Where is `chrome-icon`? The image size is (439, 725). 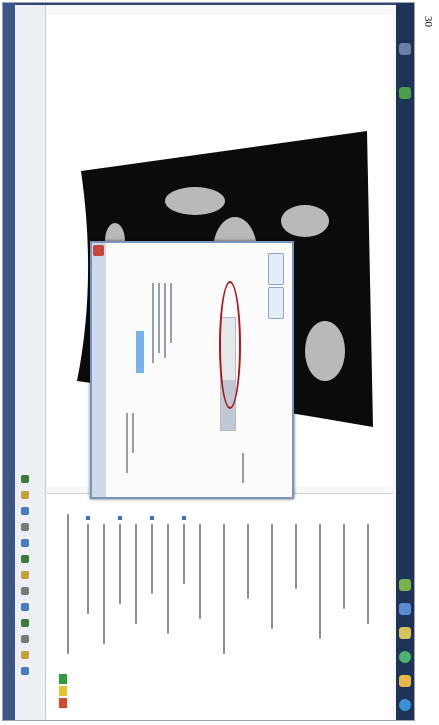 chrome-icon is located at coordinates (405, 657).